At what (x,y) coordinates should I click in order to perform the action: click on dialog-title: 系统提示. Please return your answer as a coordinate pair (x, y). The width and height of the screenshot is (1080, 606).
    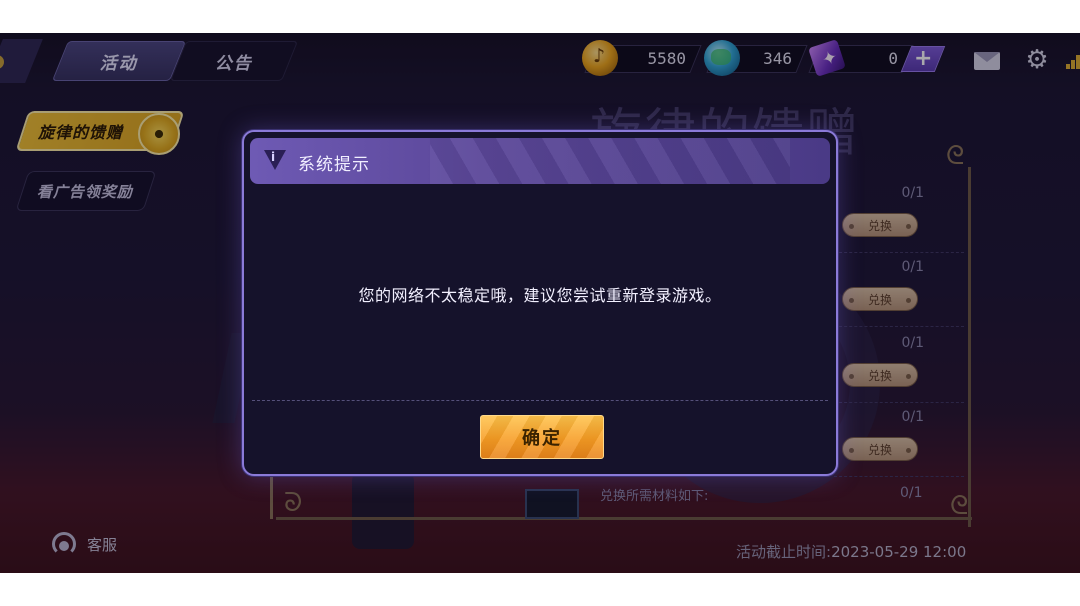
    Looking at the image, I should click on (334, 165).